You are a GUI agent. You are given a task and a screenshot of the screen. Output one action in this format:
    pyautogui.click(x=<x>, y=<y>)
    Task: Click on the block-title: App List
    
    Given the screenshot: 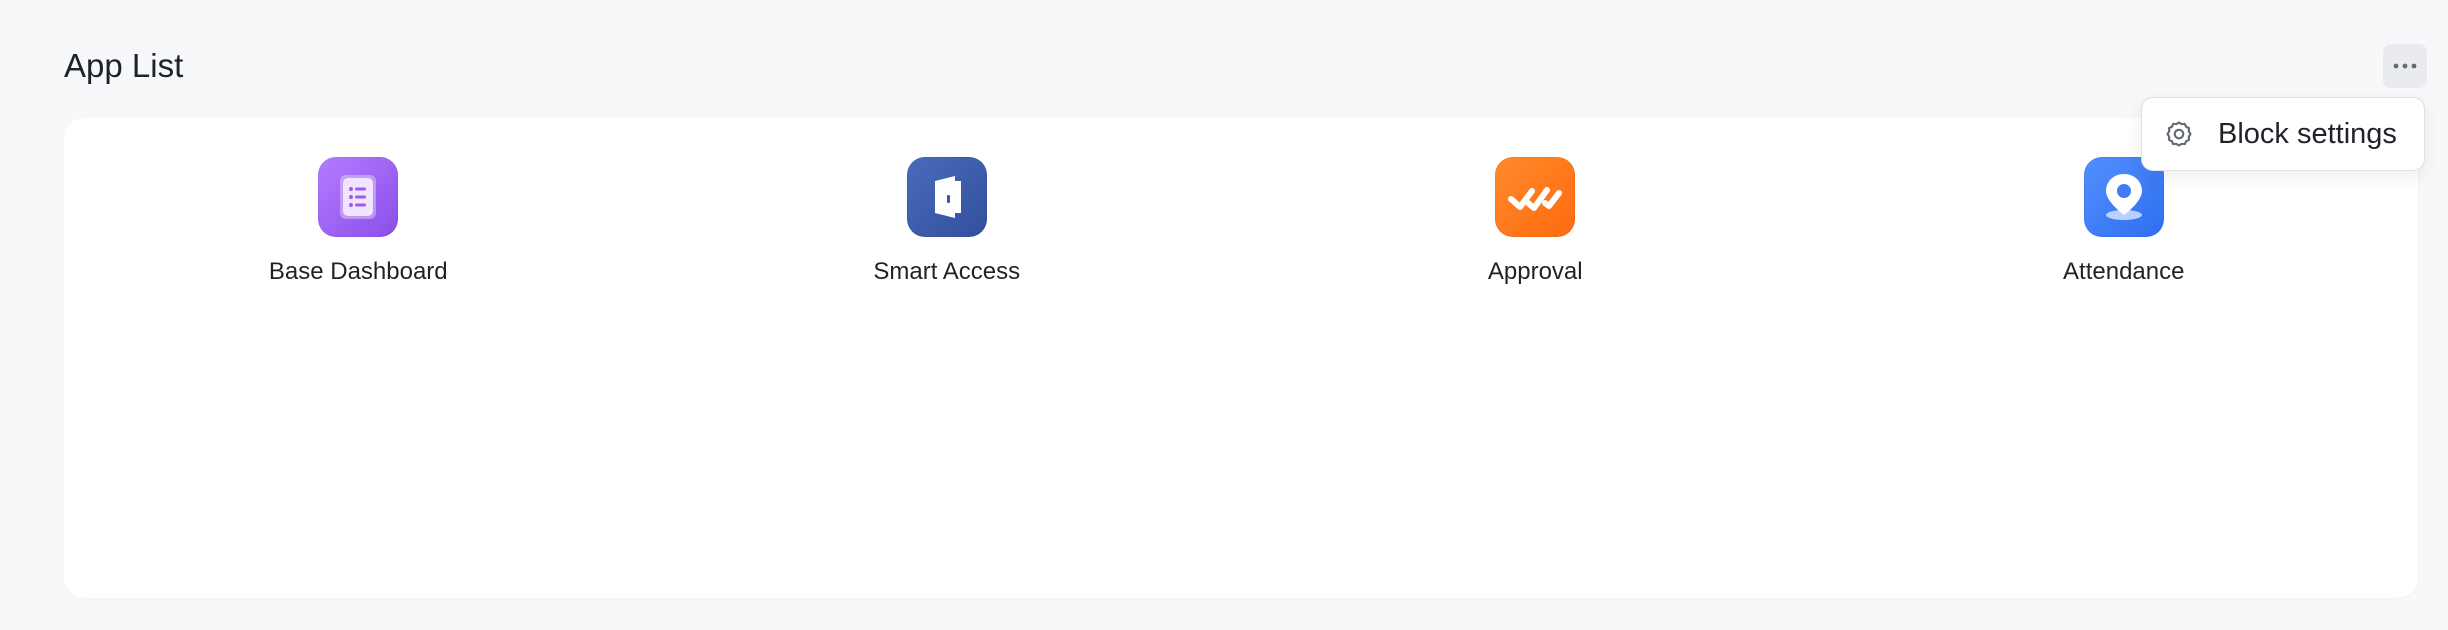 What is the action you would take?
    pyautogui.click(x=124, y=65)
    